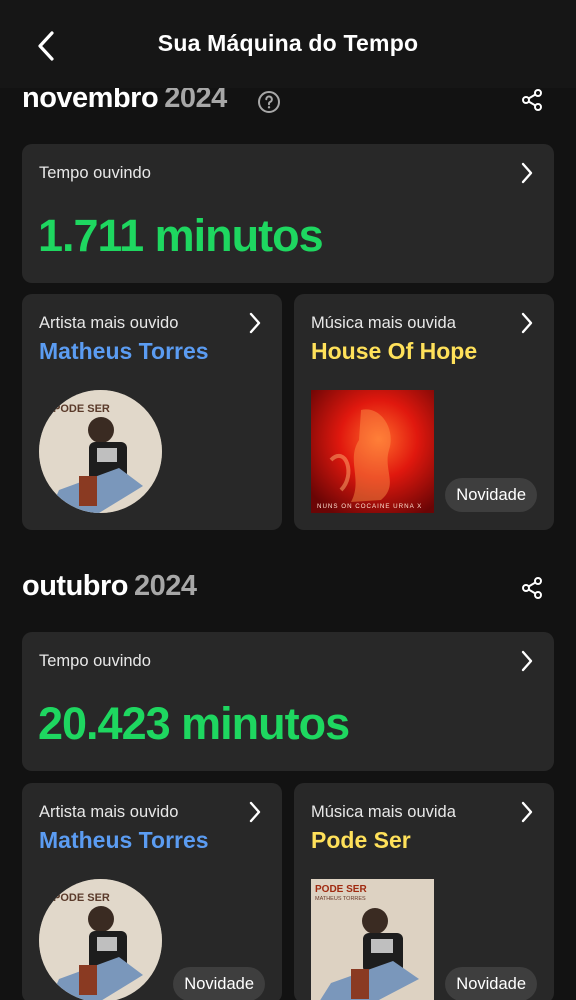  I want to click on cover-text: PODE SER, so click(341, 889).